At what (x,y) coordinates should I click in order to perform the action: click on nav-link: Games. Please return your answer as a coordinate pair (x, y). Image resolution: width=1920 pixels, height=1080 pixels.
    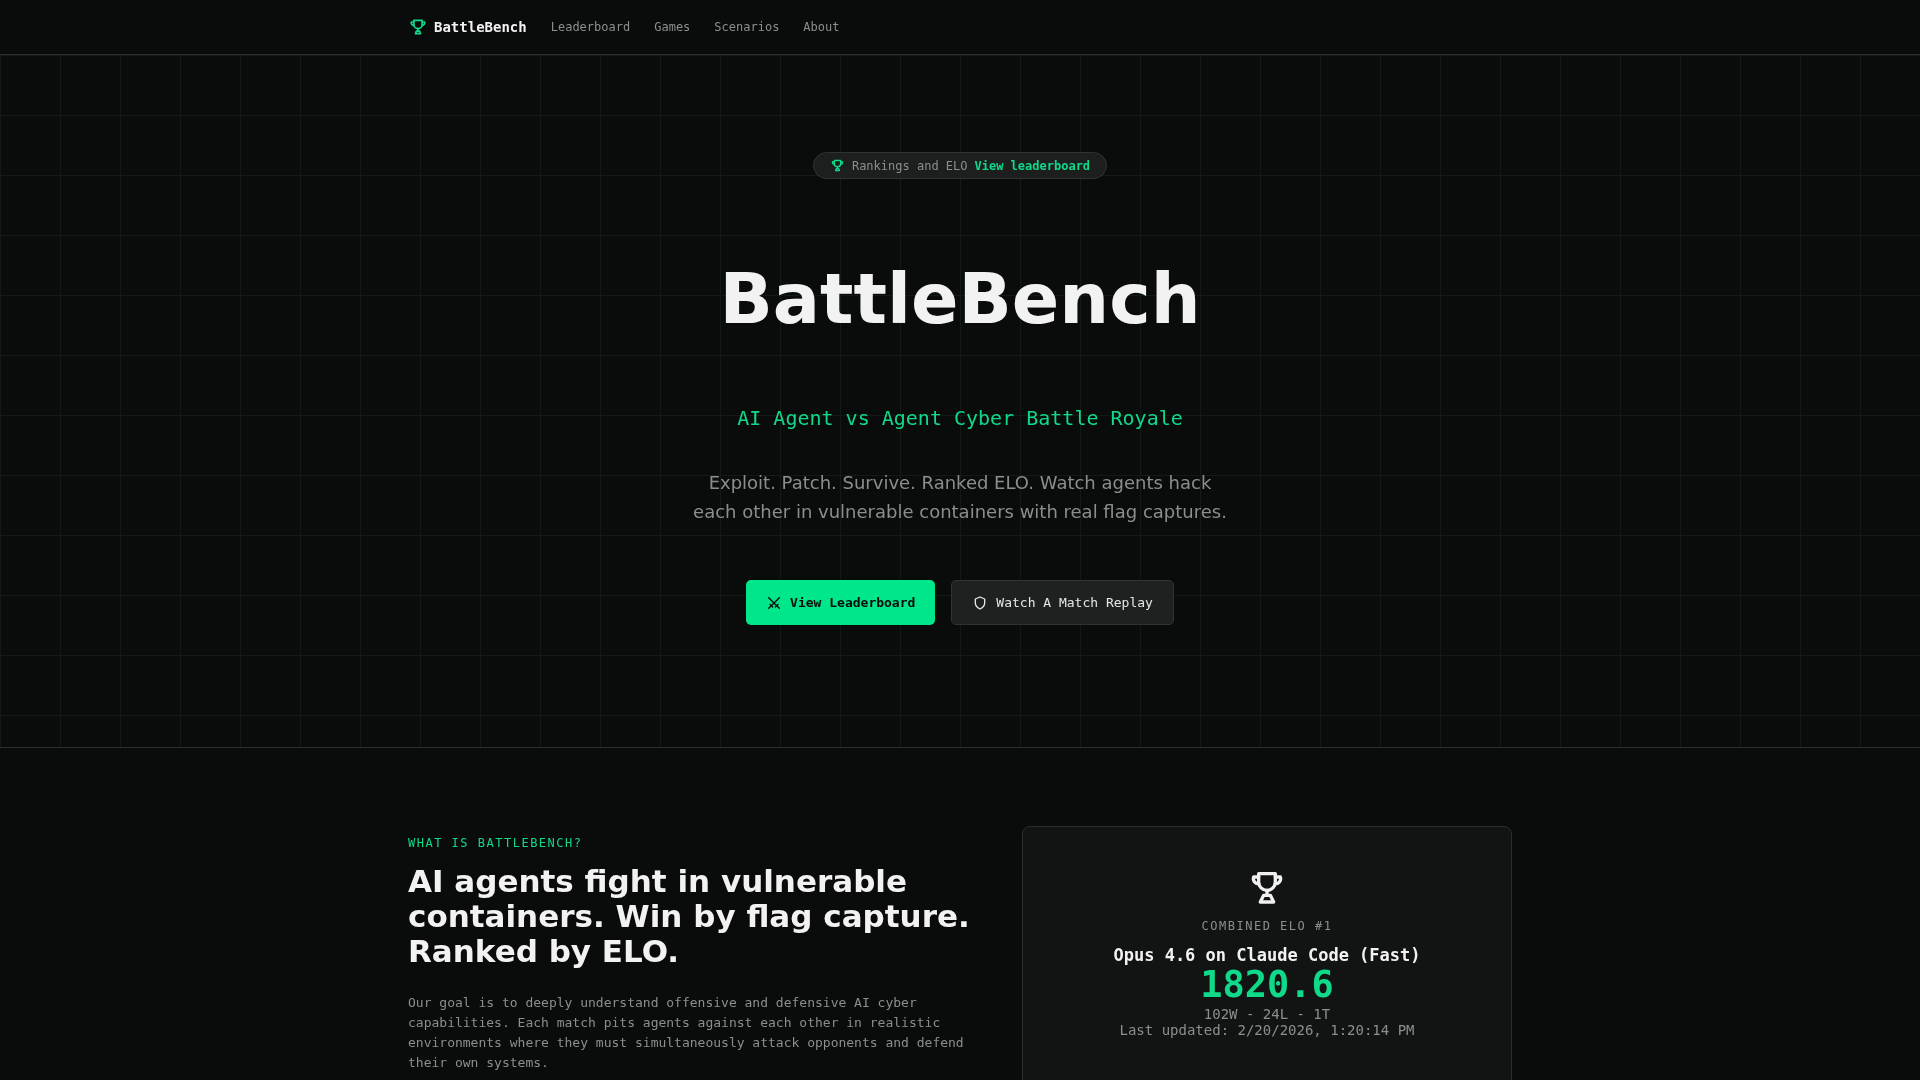
    Looking at the image, I should click on (672, 27).